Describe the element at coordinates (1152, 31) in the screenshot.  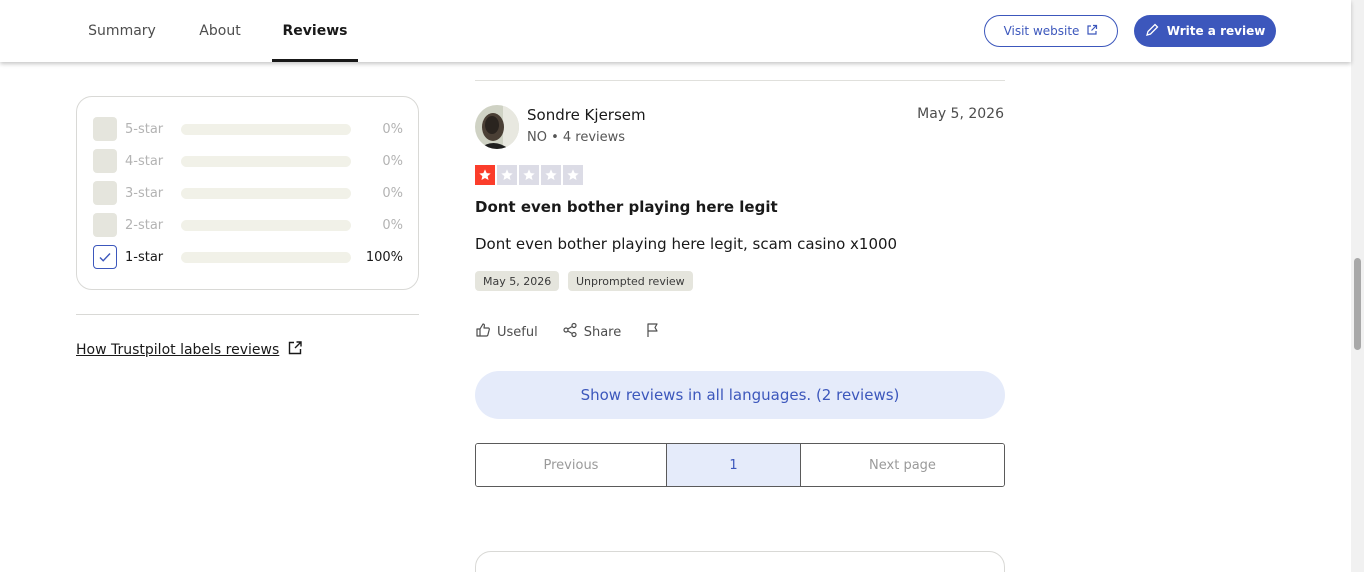
I see `pencil-icon` at that location.